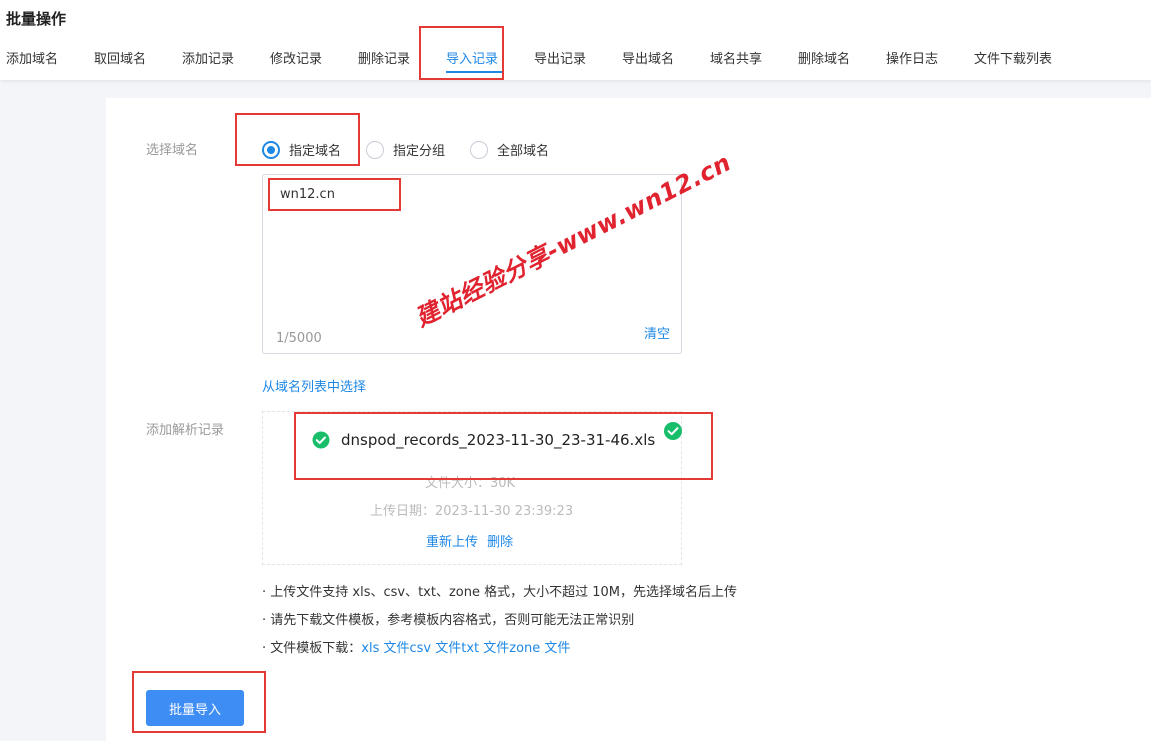 This screenshot has width=1151, height=741. What do you see at coordinates (315, 151) in the screenshot?
I see `radio-label: 指定域名` at bounding box center [315, 151].